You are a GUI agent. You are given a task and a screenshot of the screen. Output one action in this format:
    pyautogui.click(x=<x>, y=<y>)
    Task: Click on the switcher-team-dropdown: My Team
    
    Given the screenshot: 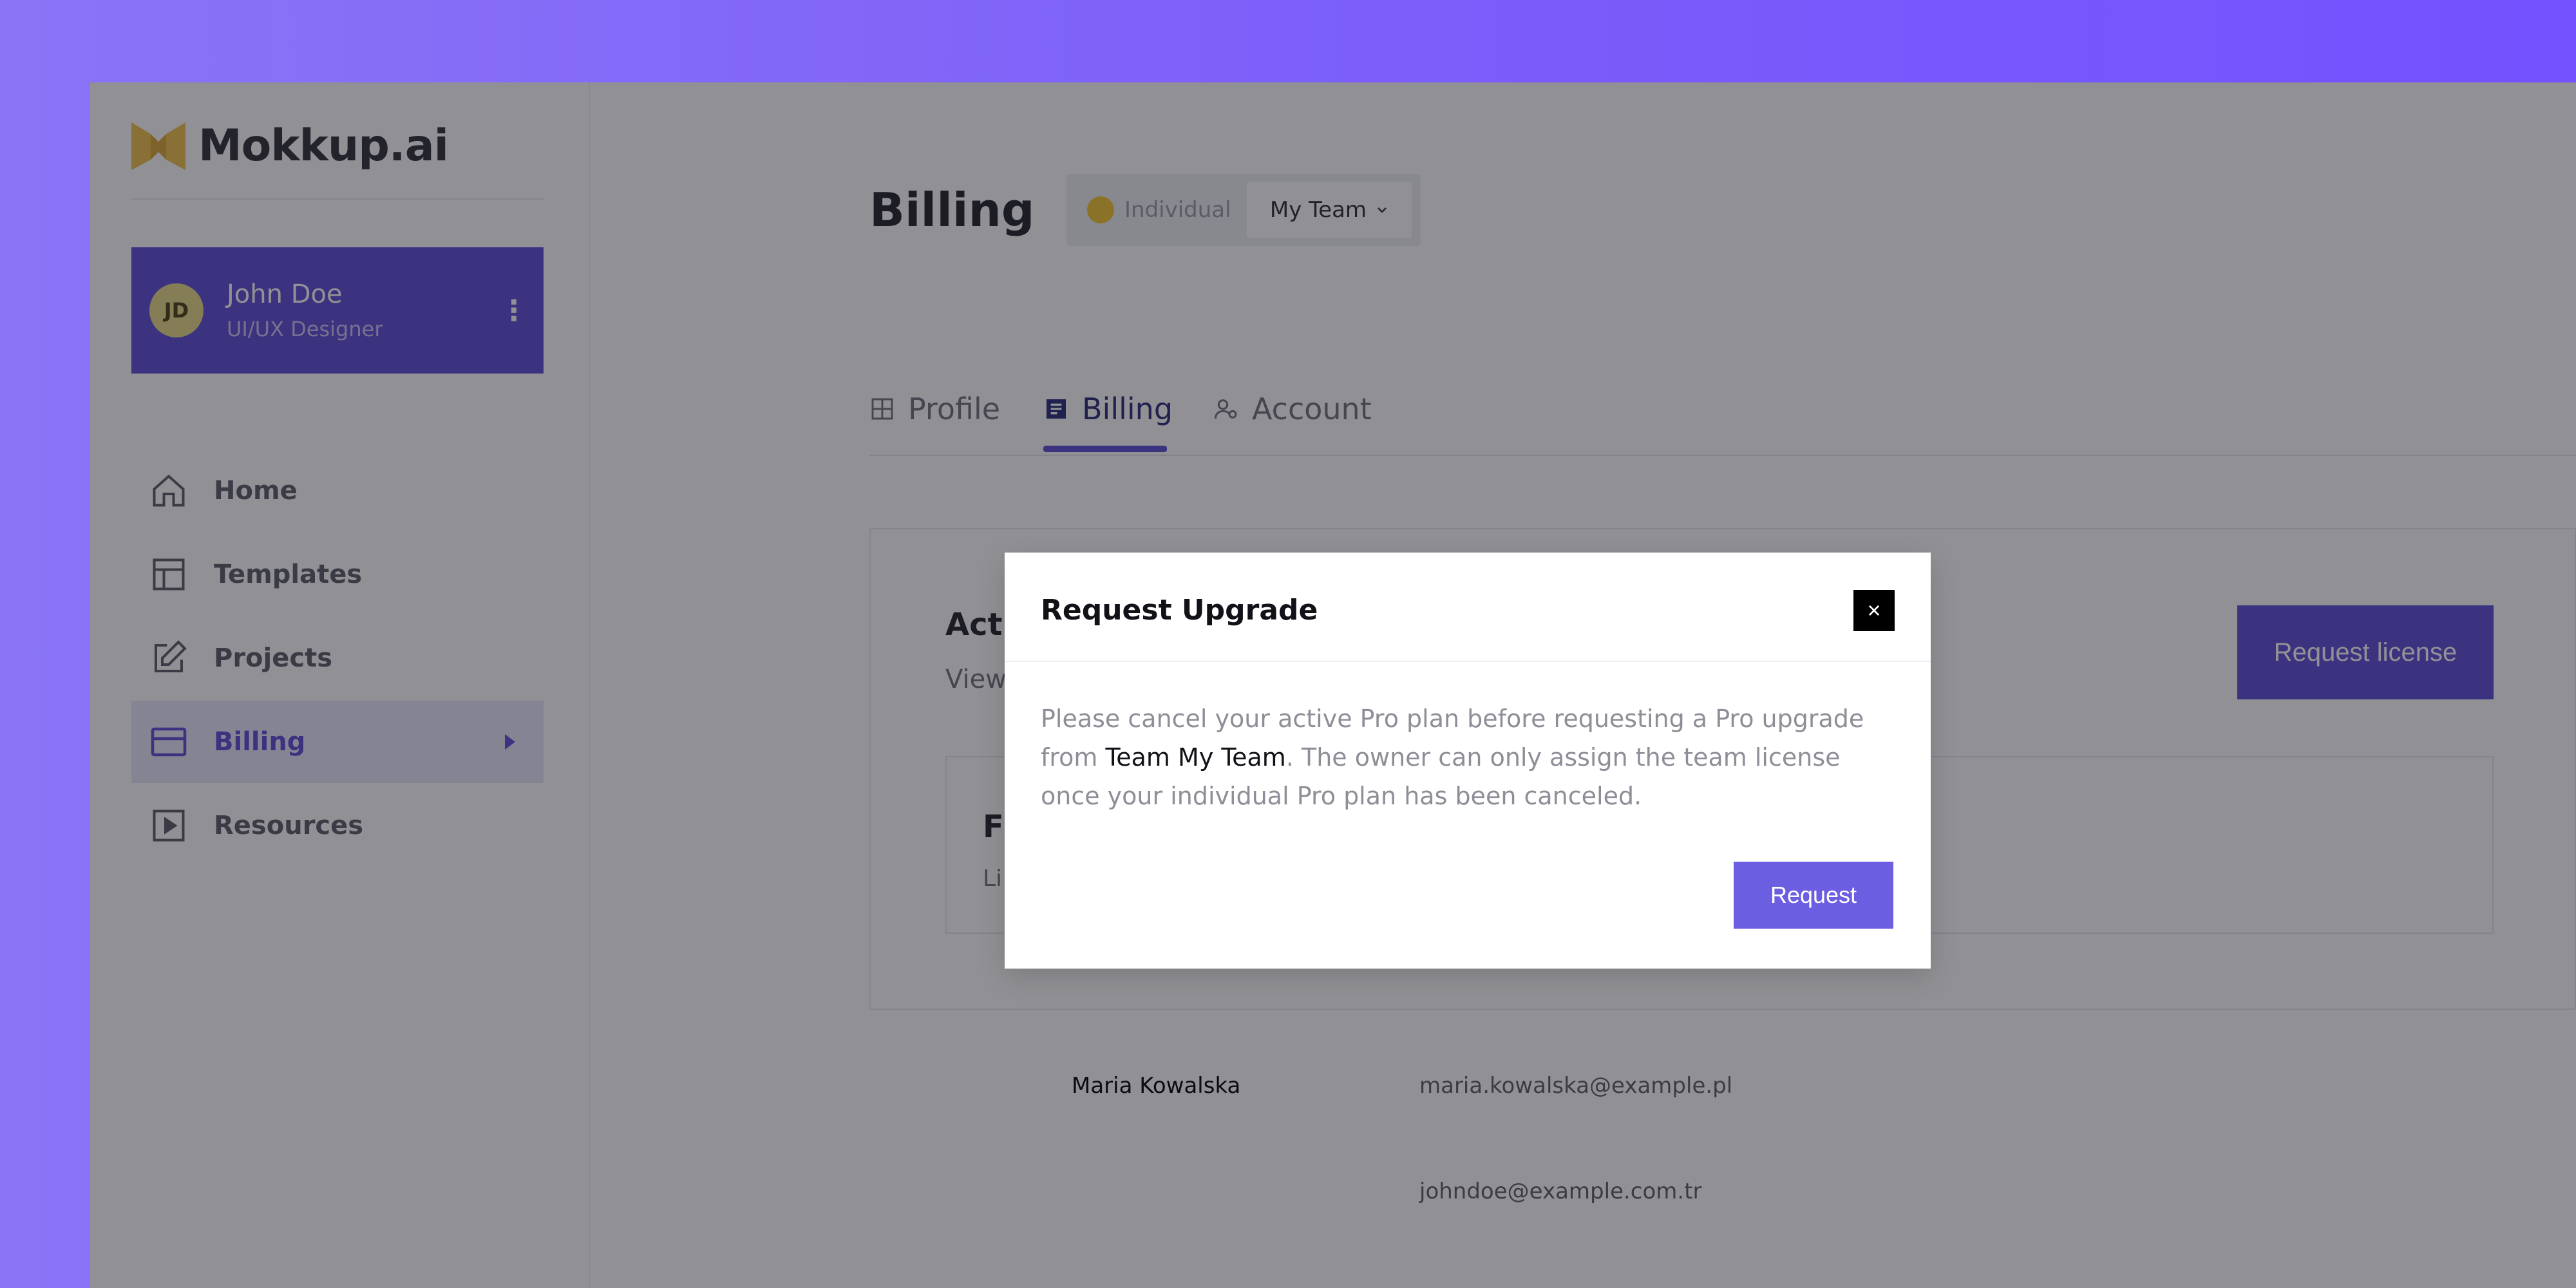 What is the action you would take?
    pyautogui.click(x=1329, y=210)
    